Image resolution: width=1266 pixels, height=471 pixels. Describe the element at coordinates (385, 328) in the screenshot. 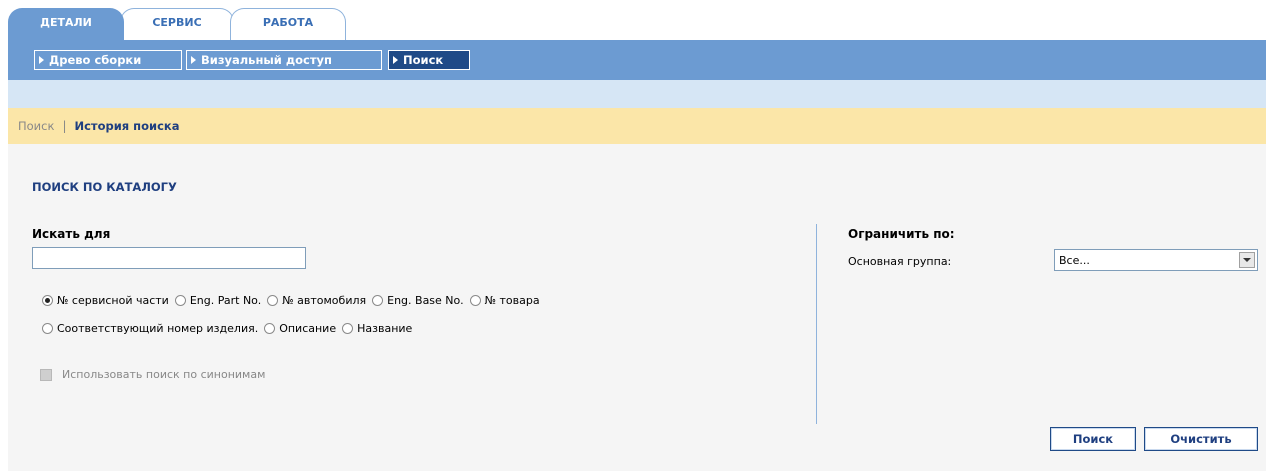

I see `radio-label: Название` at that location.